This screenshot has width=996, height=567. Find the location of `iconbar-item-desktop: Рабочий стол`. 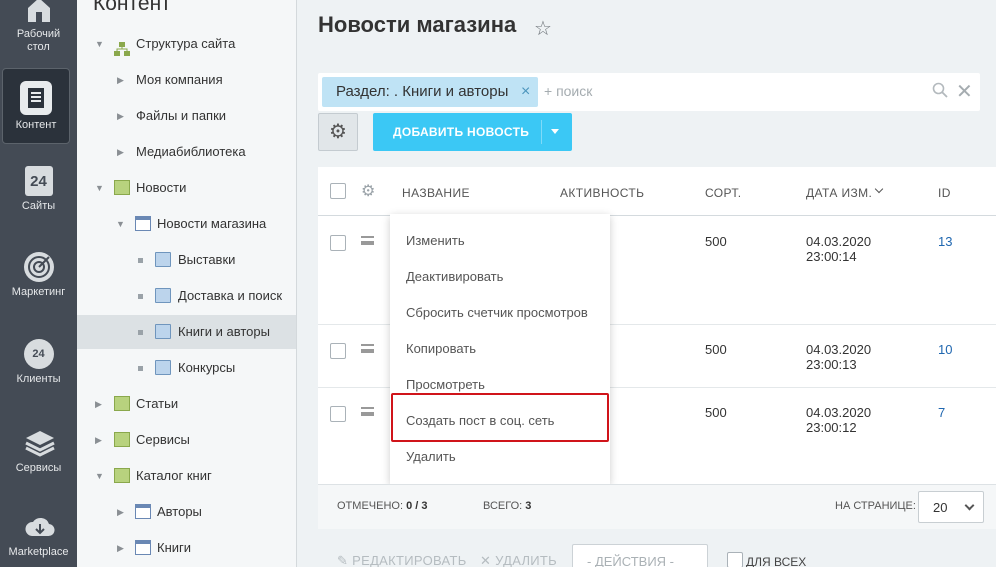

iconbar-item-desktop: Рабочий стол is located at coordinates (38, 27).